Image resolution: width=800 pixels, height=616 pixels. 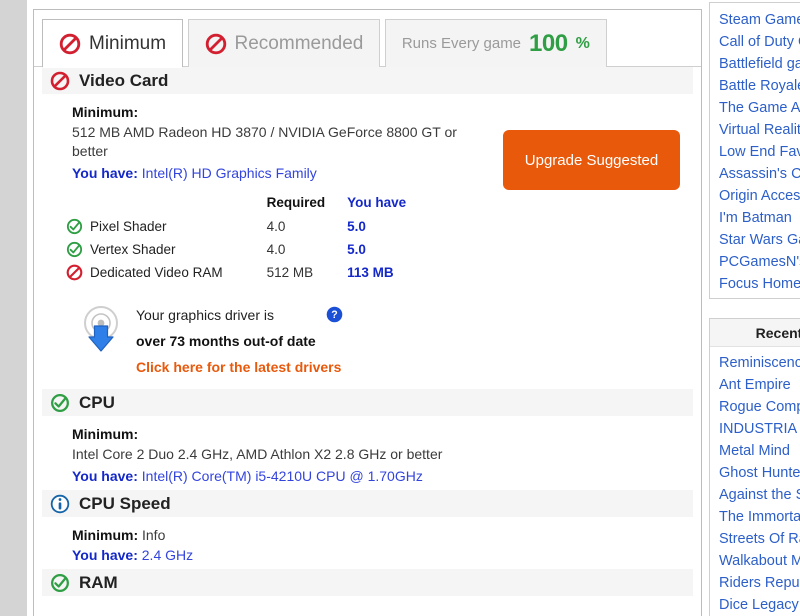 I want to click on sidebar-link-frostbite-3: Frostbite 3 G, so click(x=755, y=296).